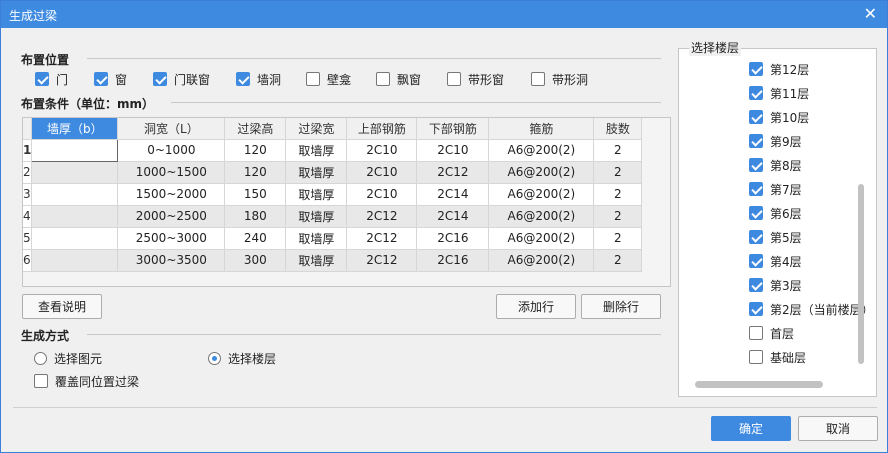  I want to click on table-row: 1 0~1000 120 取墙厚 2C10 2C10 A6@200(2) 2, so click(333, 150).